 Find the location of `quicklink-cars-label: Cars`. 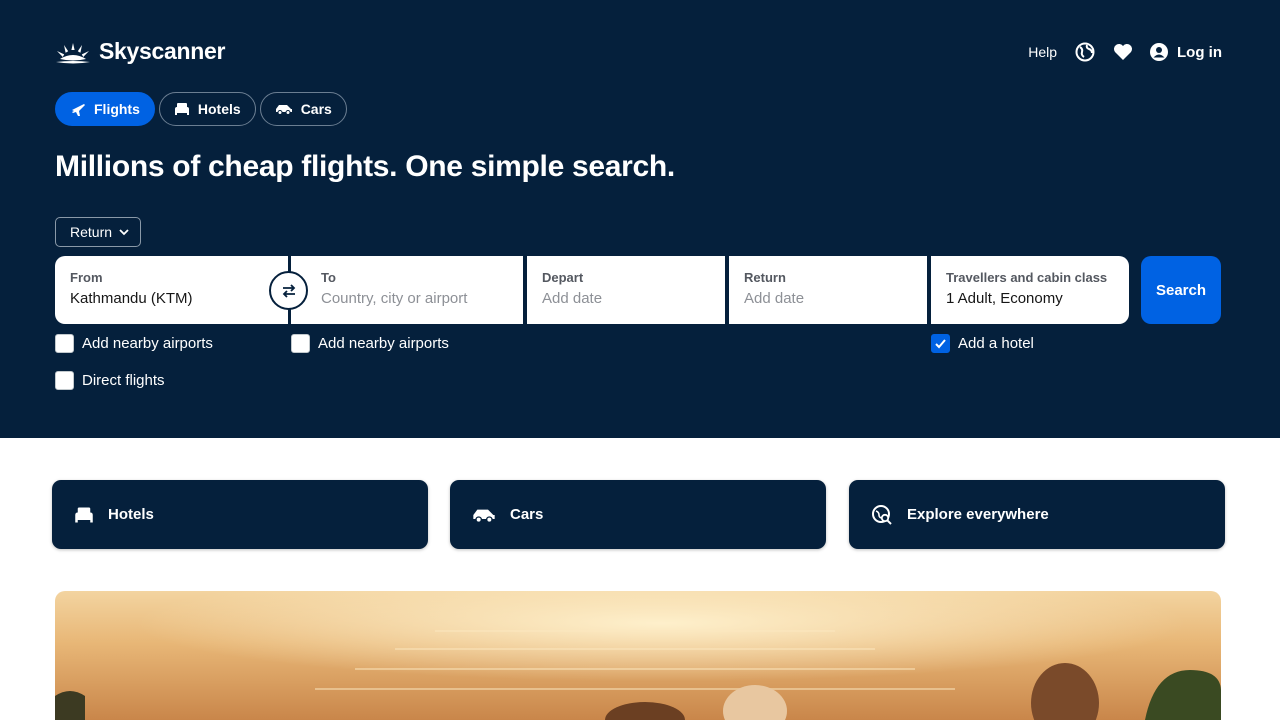

quicklink-cars-label: Cars is located at coordinates (527, 514).